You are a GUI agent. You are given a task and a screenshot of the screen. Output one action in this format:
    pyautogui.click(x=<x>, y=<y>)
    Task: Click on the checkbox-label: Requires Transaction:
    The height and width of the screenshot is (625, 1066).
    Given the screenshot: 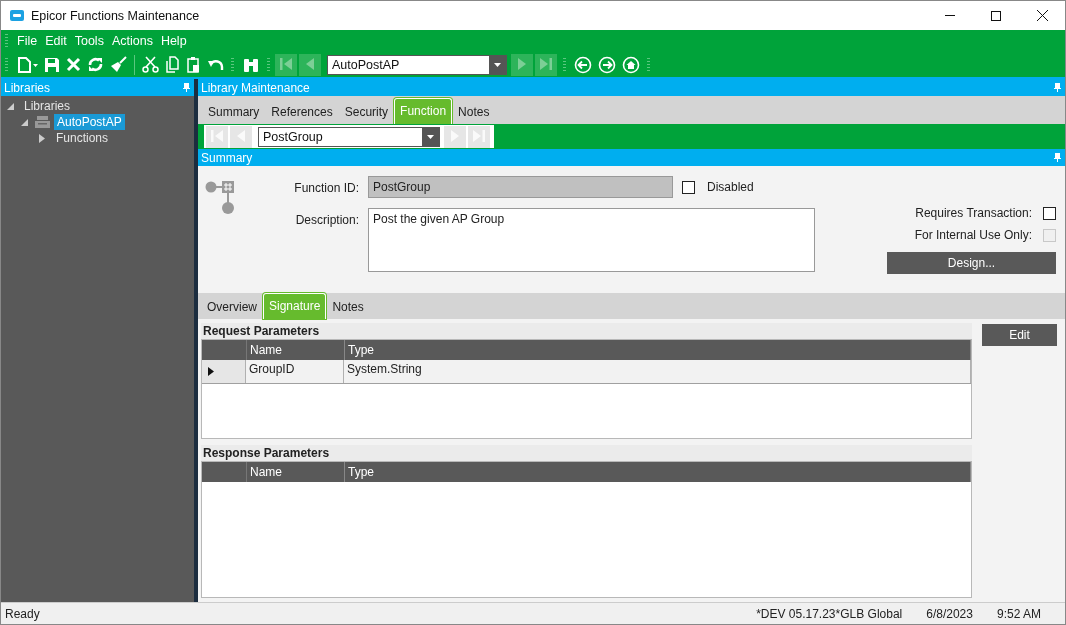 What is the action you would take?
    pyautogui.click(x=973, y=213)
    